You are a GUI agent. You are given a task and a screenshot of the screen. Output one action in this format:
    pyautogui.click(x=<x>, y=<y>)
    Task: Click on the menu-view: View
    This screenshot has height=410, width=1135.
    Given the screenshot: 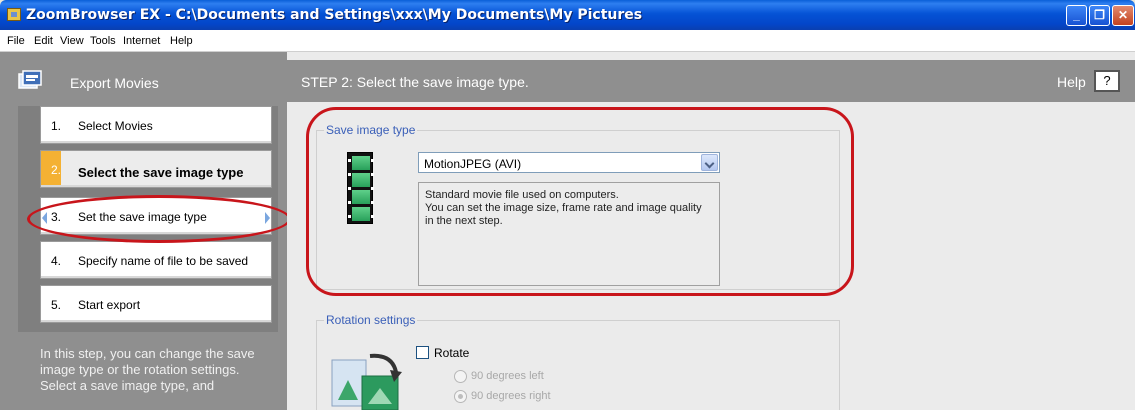 What is the action you would take?
    pyautogui.click(x=72, y=41)
    